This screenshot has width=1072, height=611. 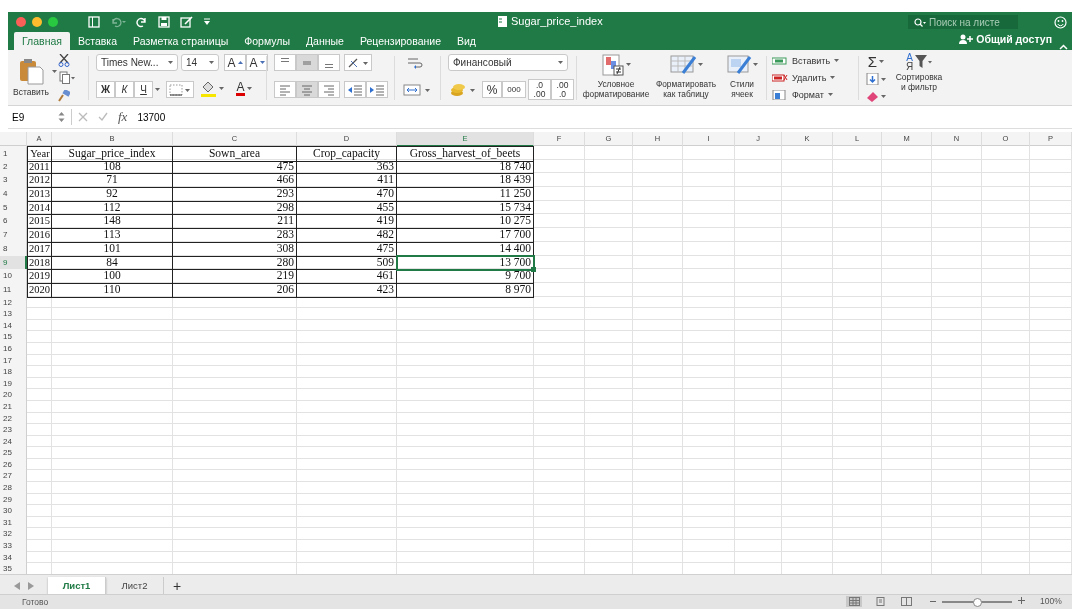 I want to click on smiley-icon, so click(x=1061, y=22).